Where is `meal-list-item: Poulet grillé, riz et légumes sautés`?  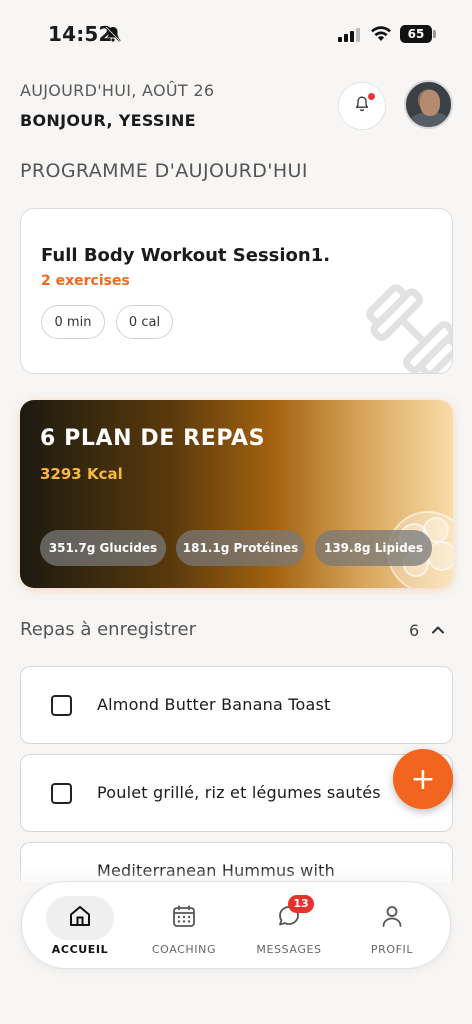
meal-list-item: Poulet grillé, riz et légumes sautés is located at coordinates (236, 793).